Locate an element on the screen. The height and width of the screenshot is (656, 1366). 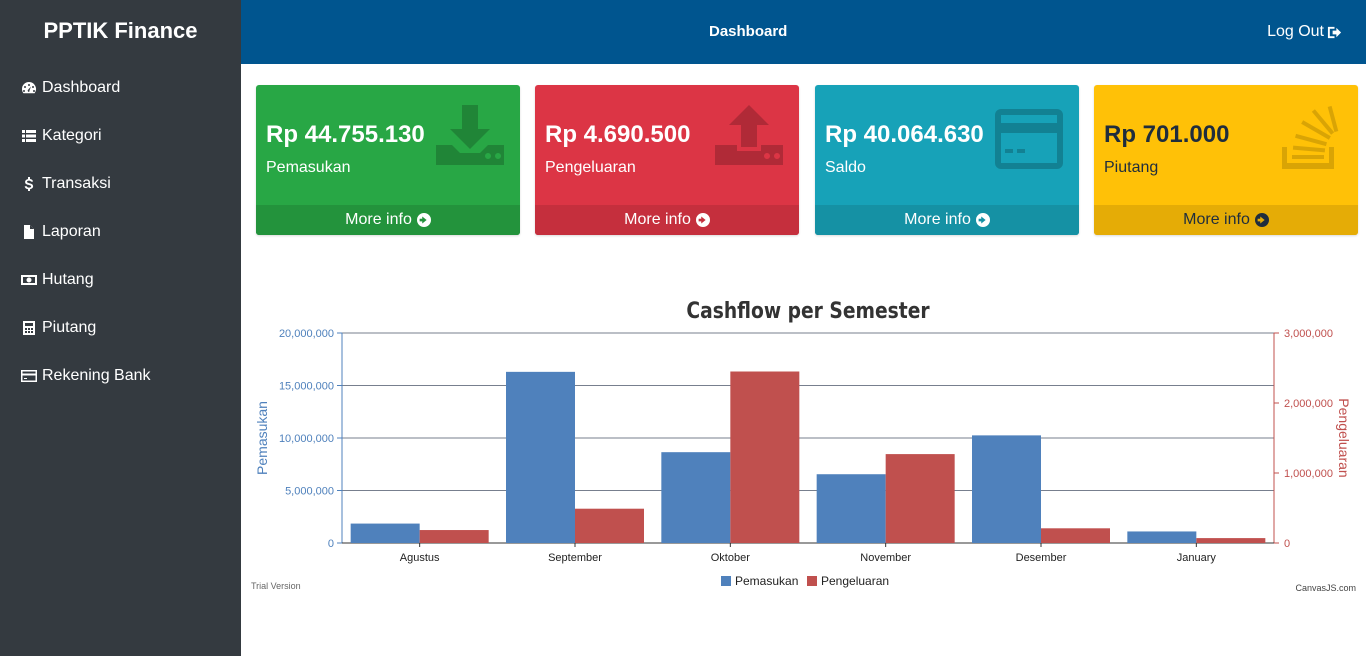
sidebar-item-dashboard: Dashboard is located at coordinates (120, 88).